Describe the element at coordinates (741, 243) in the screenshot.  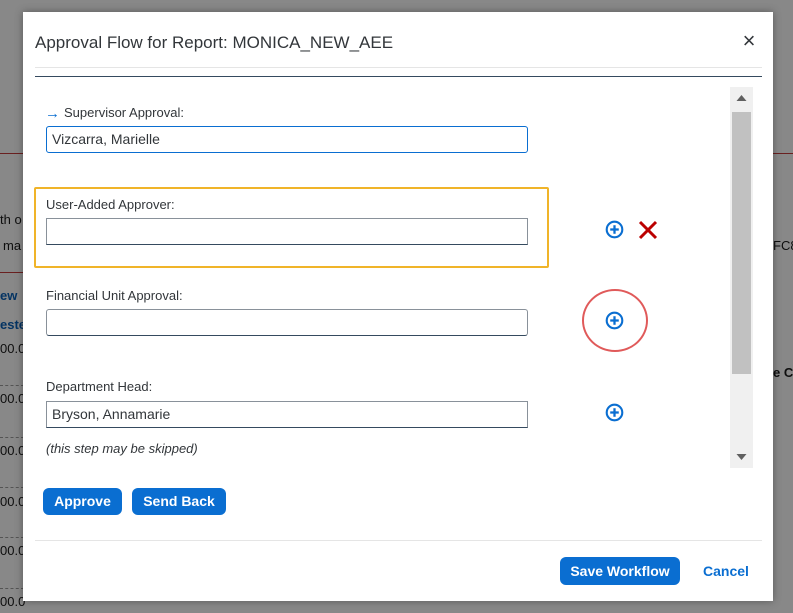
I see `scrollbar-thumb` at that location.